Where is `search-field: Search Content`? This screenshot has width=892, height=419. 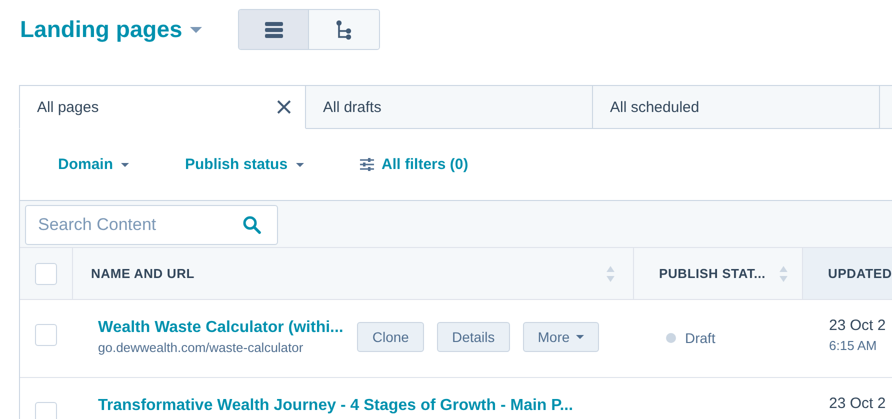 search-field: Search Content is located at coordinates (151, 225).